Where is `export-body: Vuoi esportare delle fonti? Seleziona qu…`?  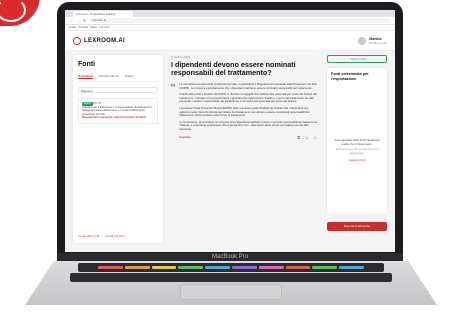 export-body: Vuoi esportare delle fonti? Seleziona qu… is located at coordinates (357, 142).